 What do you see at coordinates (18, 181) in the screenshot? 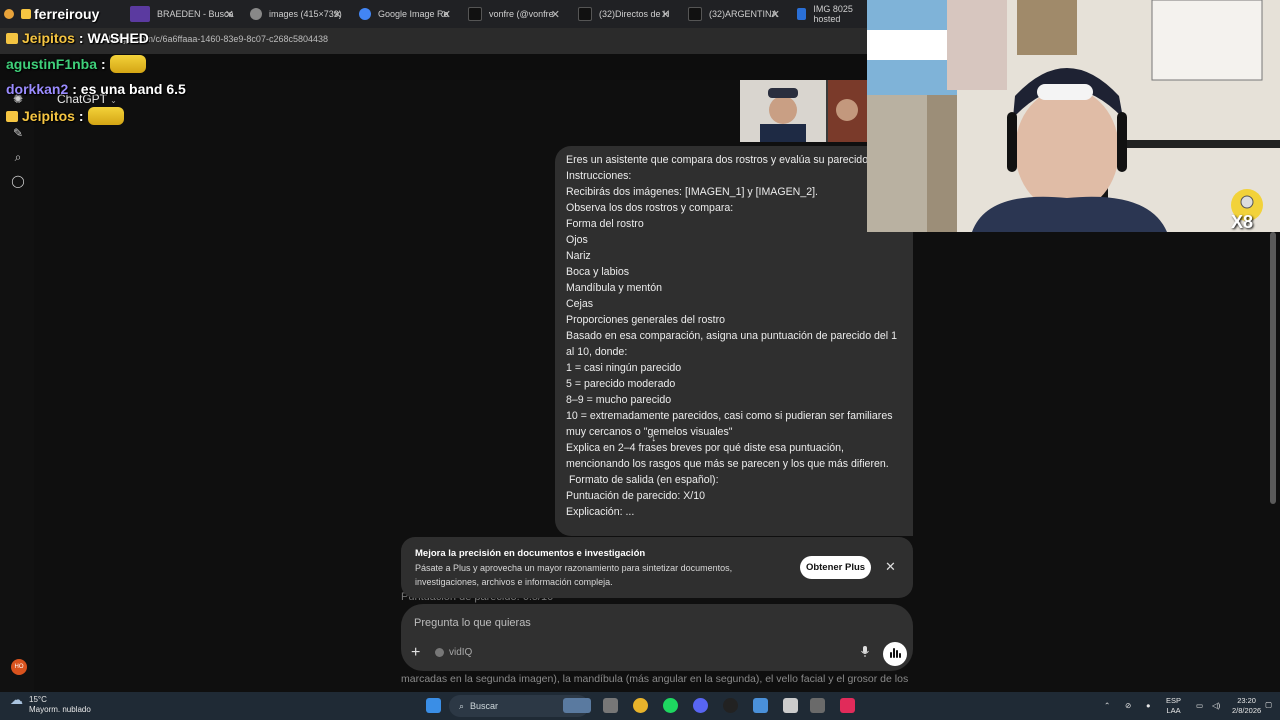
I see `chat-bubble-icon: ◯` at bounding box center [18, 181].